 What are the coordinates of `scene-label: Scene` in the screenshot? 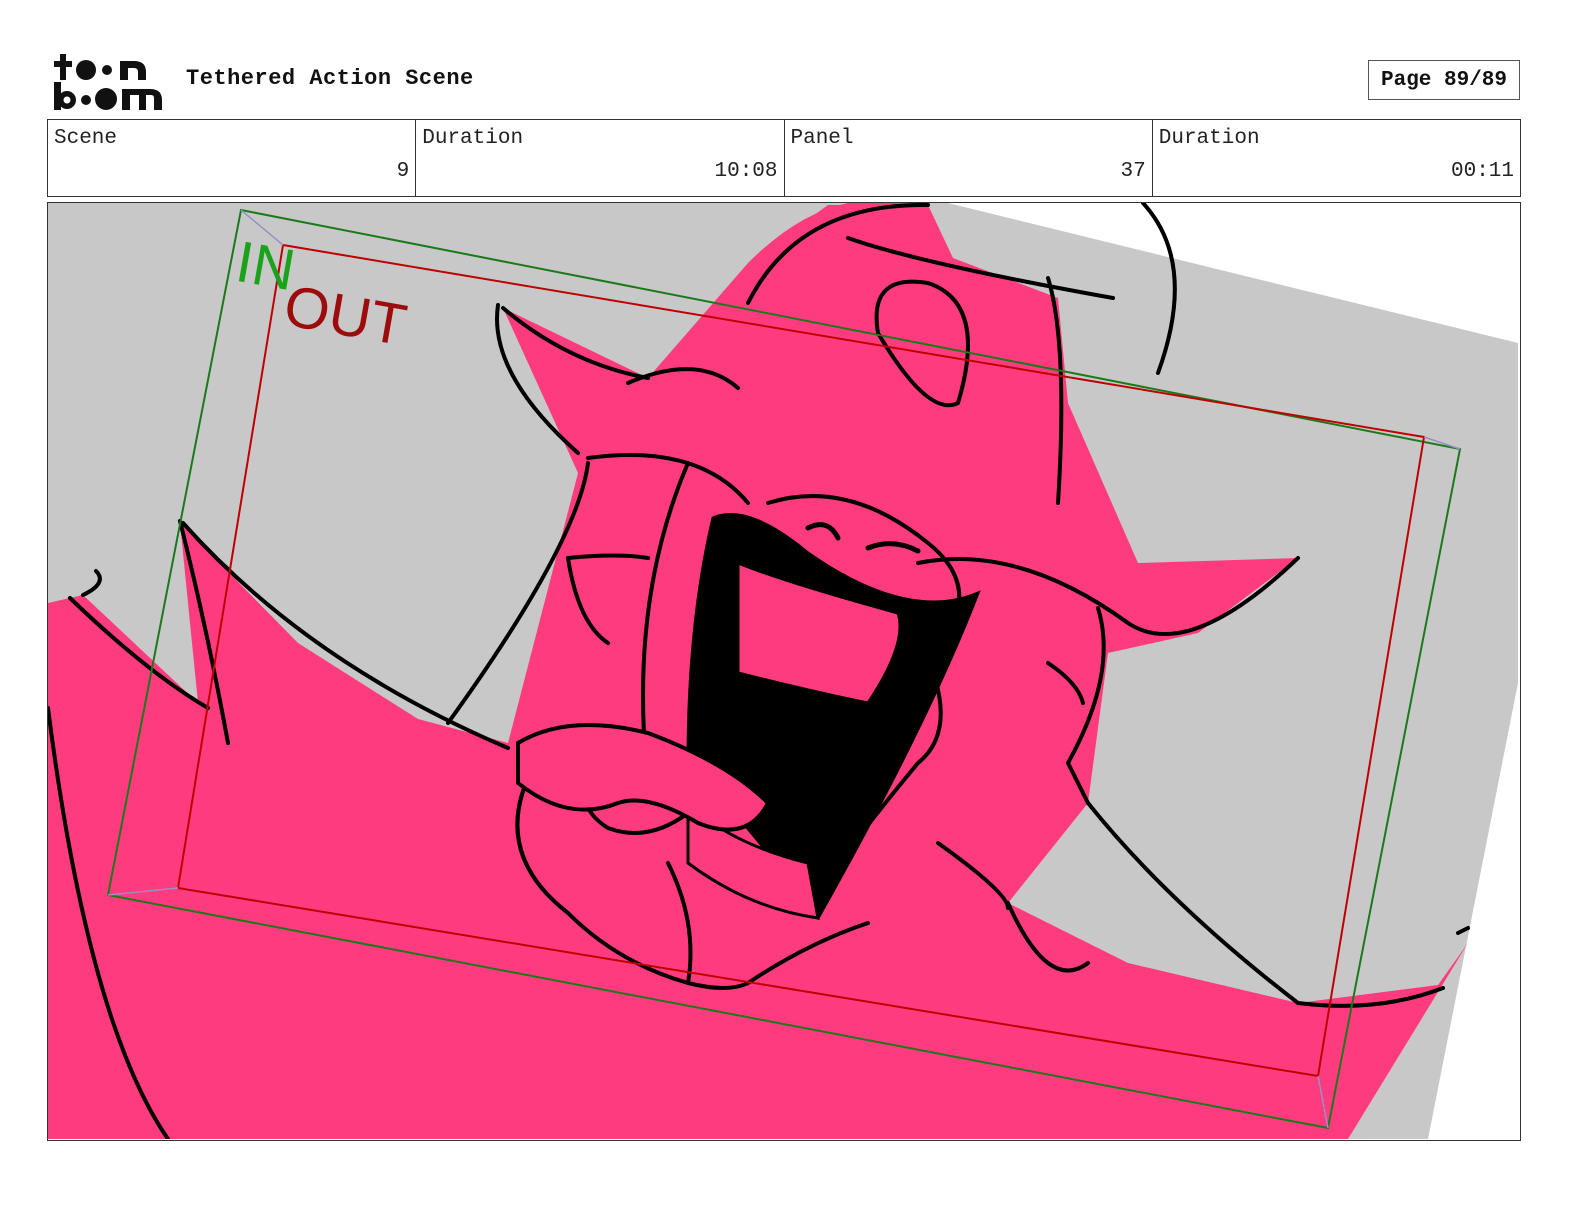 It's located at (86, 138).